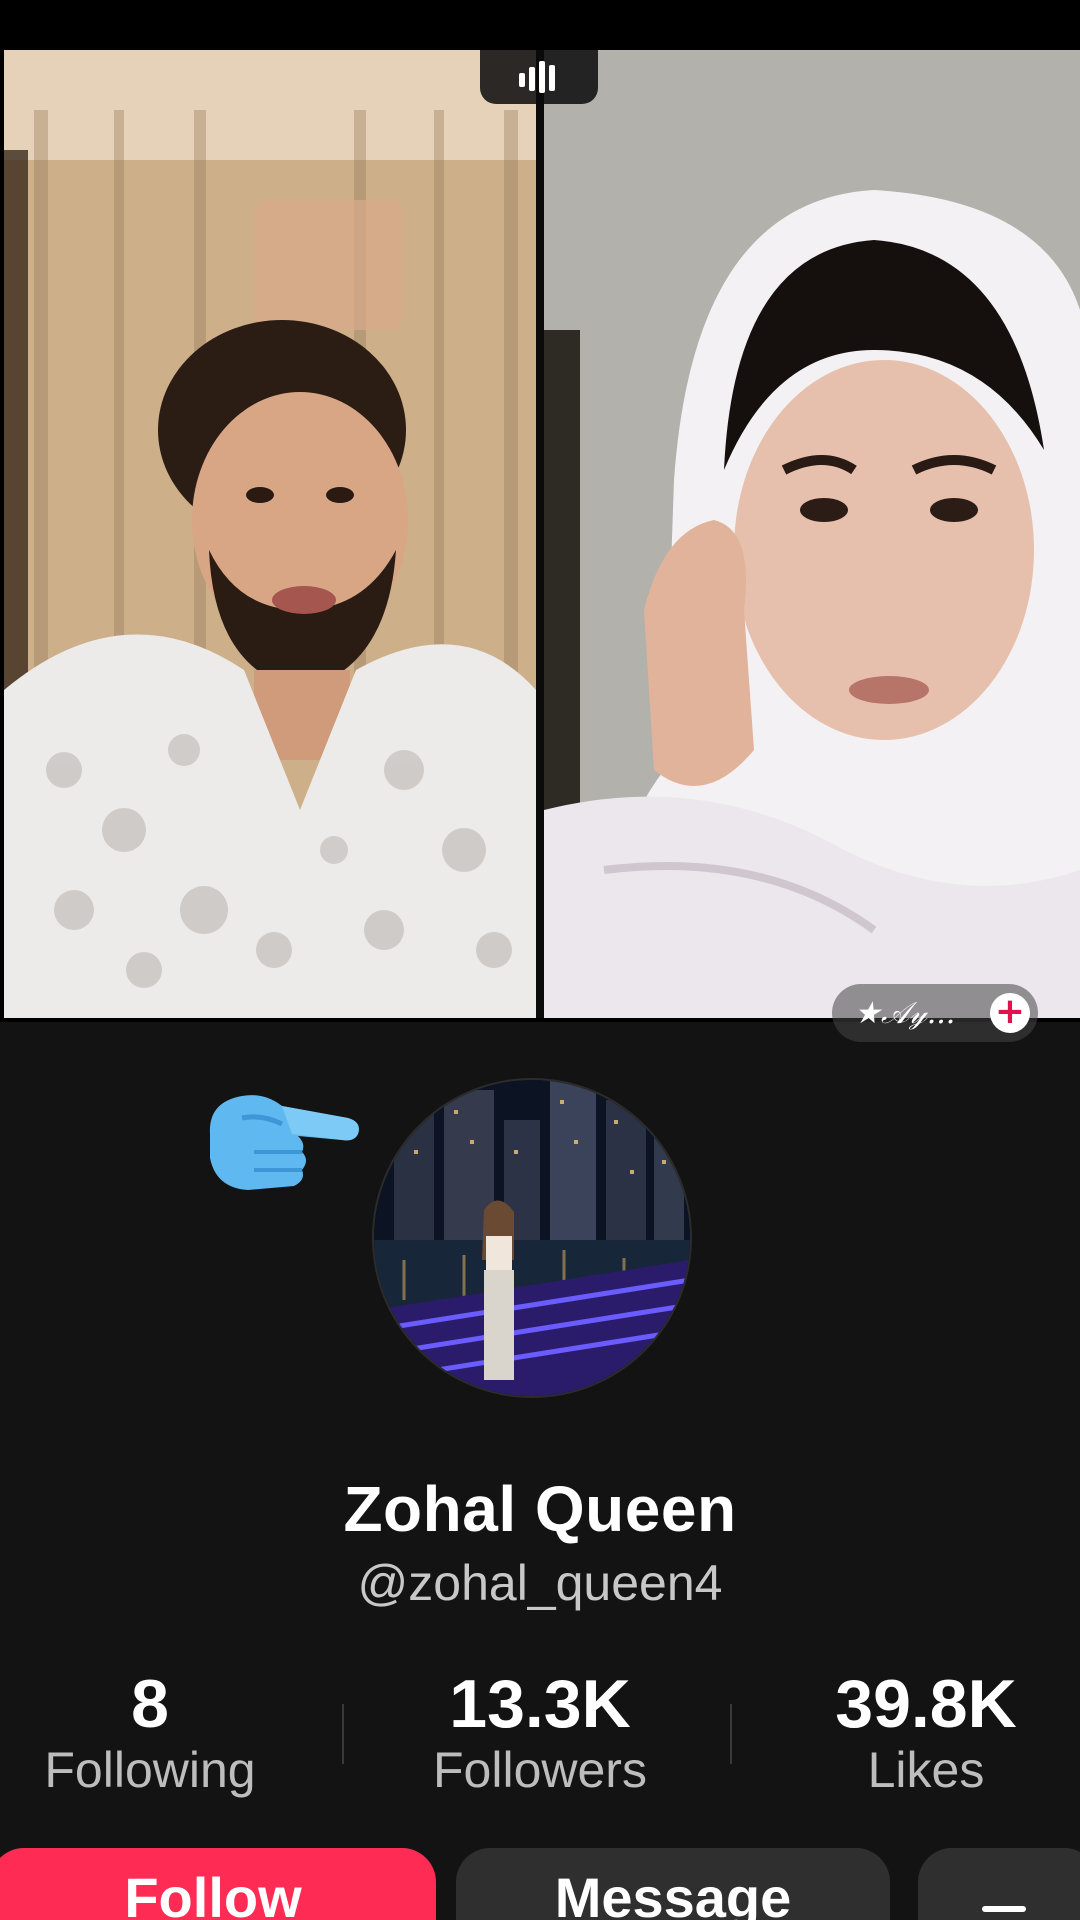  Describe the element at coordinates (150, 1770) in the screenshot. I see `following-label: Following` at that location.